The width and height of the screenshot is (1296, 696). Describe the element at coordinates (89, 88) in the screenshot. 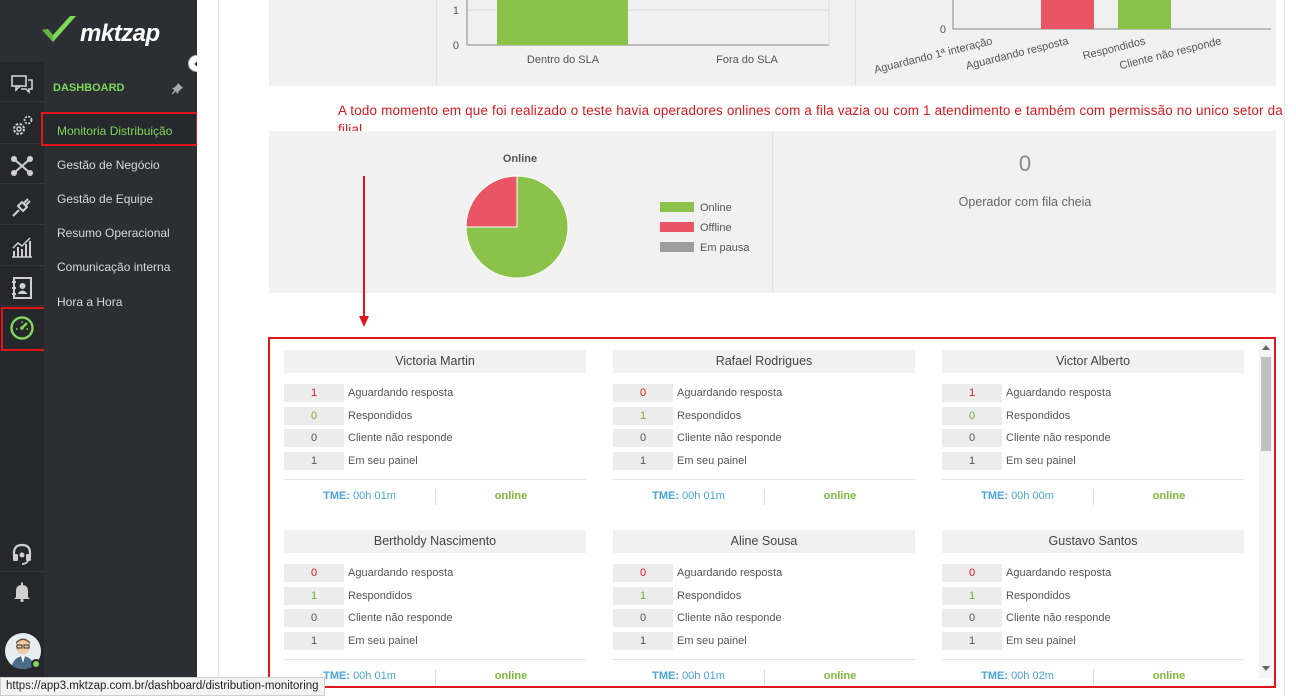

I see `nav-section-title: DASHBOARD` at that location.